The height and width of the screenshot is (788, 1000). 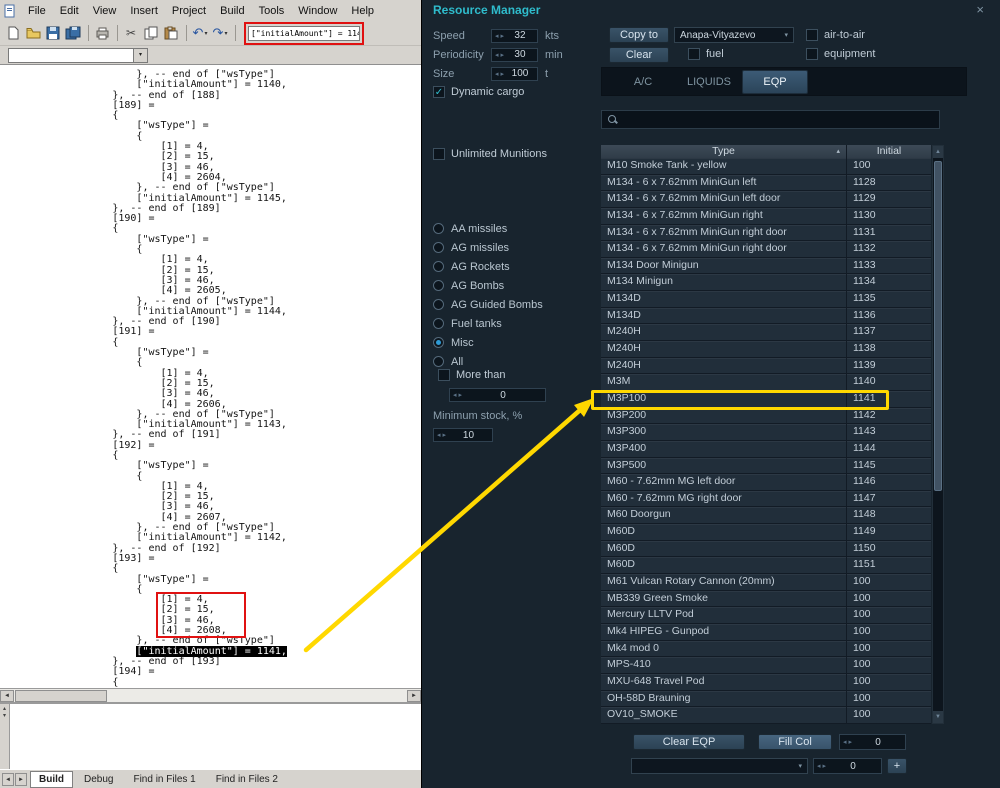 What do you see at coordinates (488, 304) in the screenshot?
I see `filter-radio-ag-guided-bombs: AG Guided Bombs` at bounding box center [488, 304].